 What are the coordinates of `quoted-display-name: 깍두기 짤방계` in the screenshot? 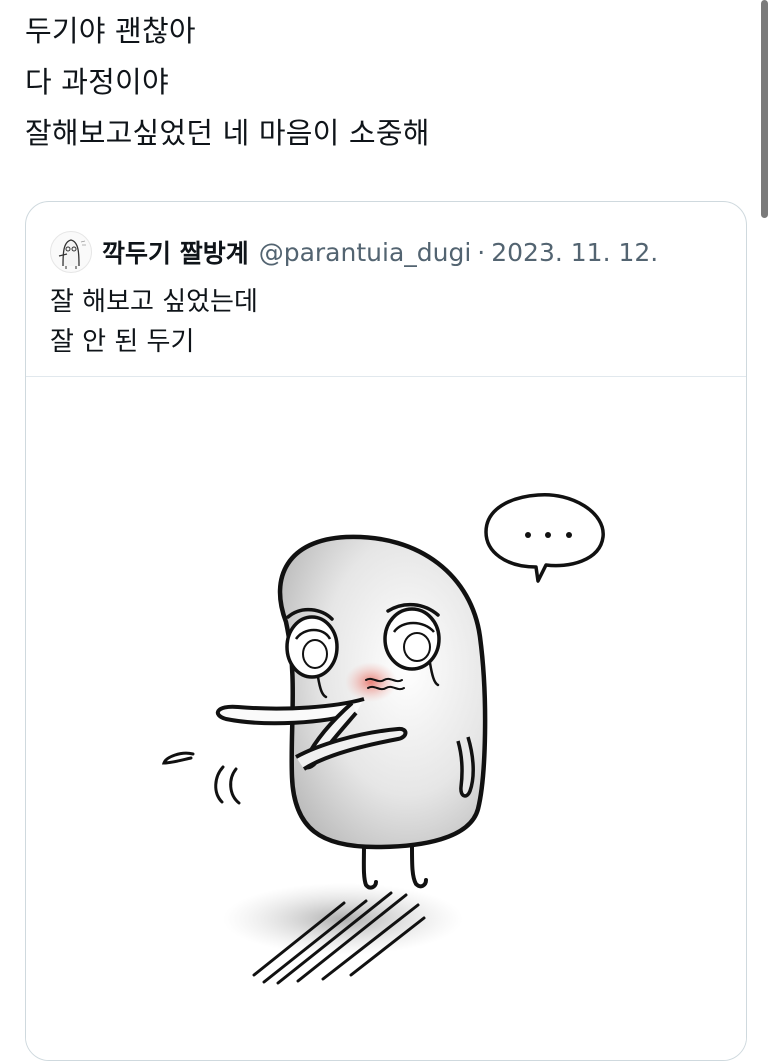 It's located at (175, 252).